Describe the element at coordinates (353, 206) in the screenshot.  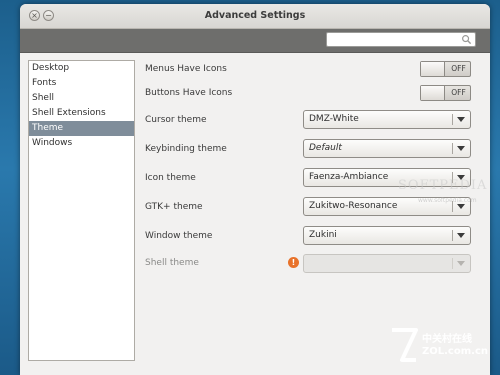
I see `dropdown-value: Zukitwo-Resonance` at that location.